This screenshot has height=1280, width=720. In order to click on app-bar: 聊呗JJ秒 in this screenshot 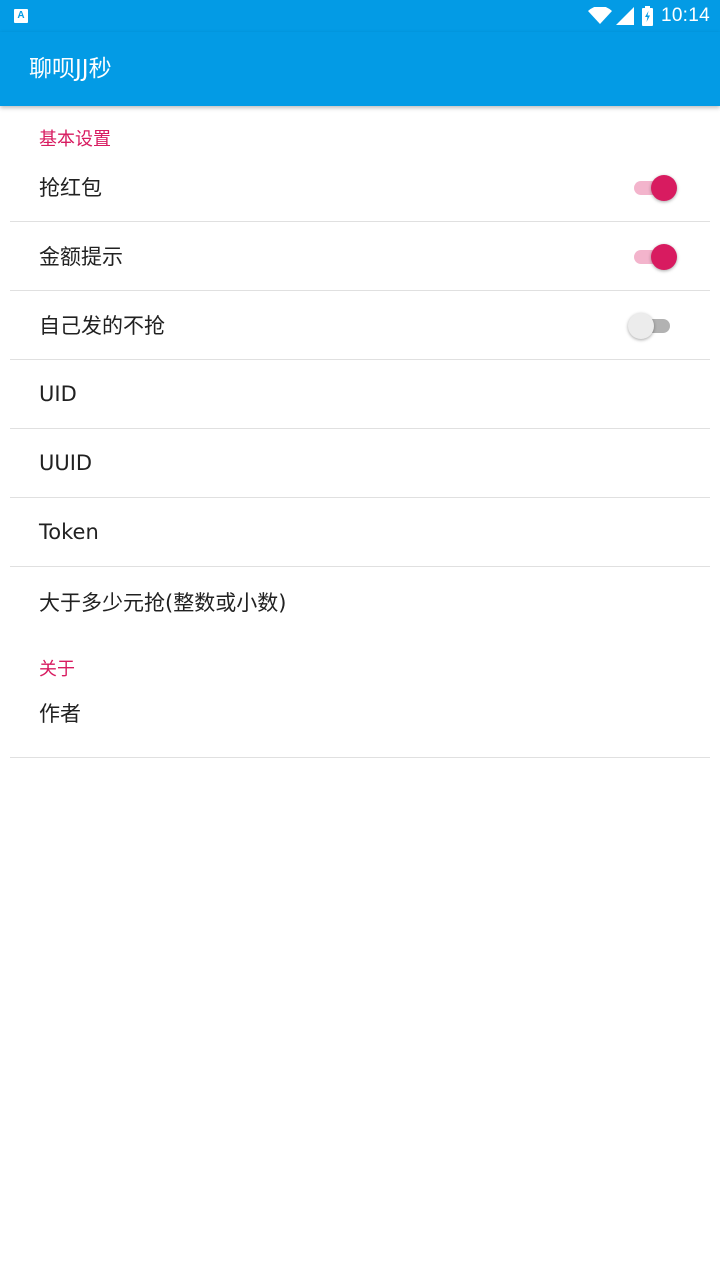, I will do `click(360, 69)`.